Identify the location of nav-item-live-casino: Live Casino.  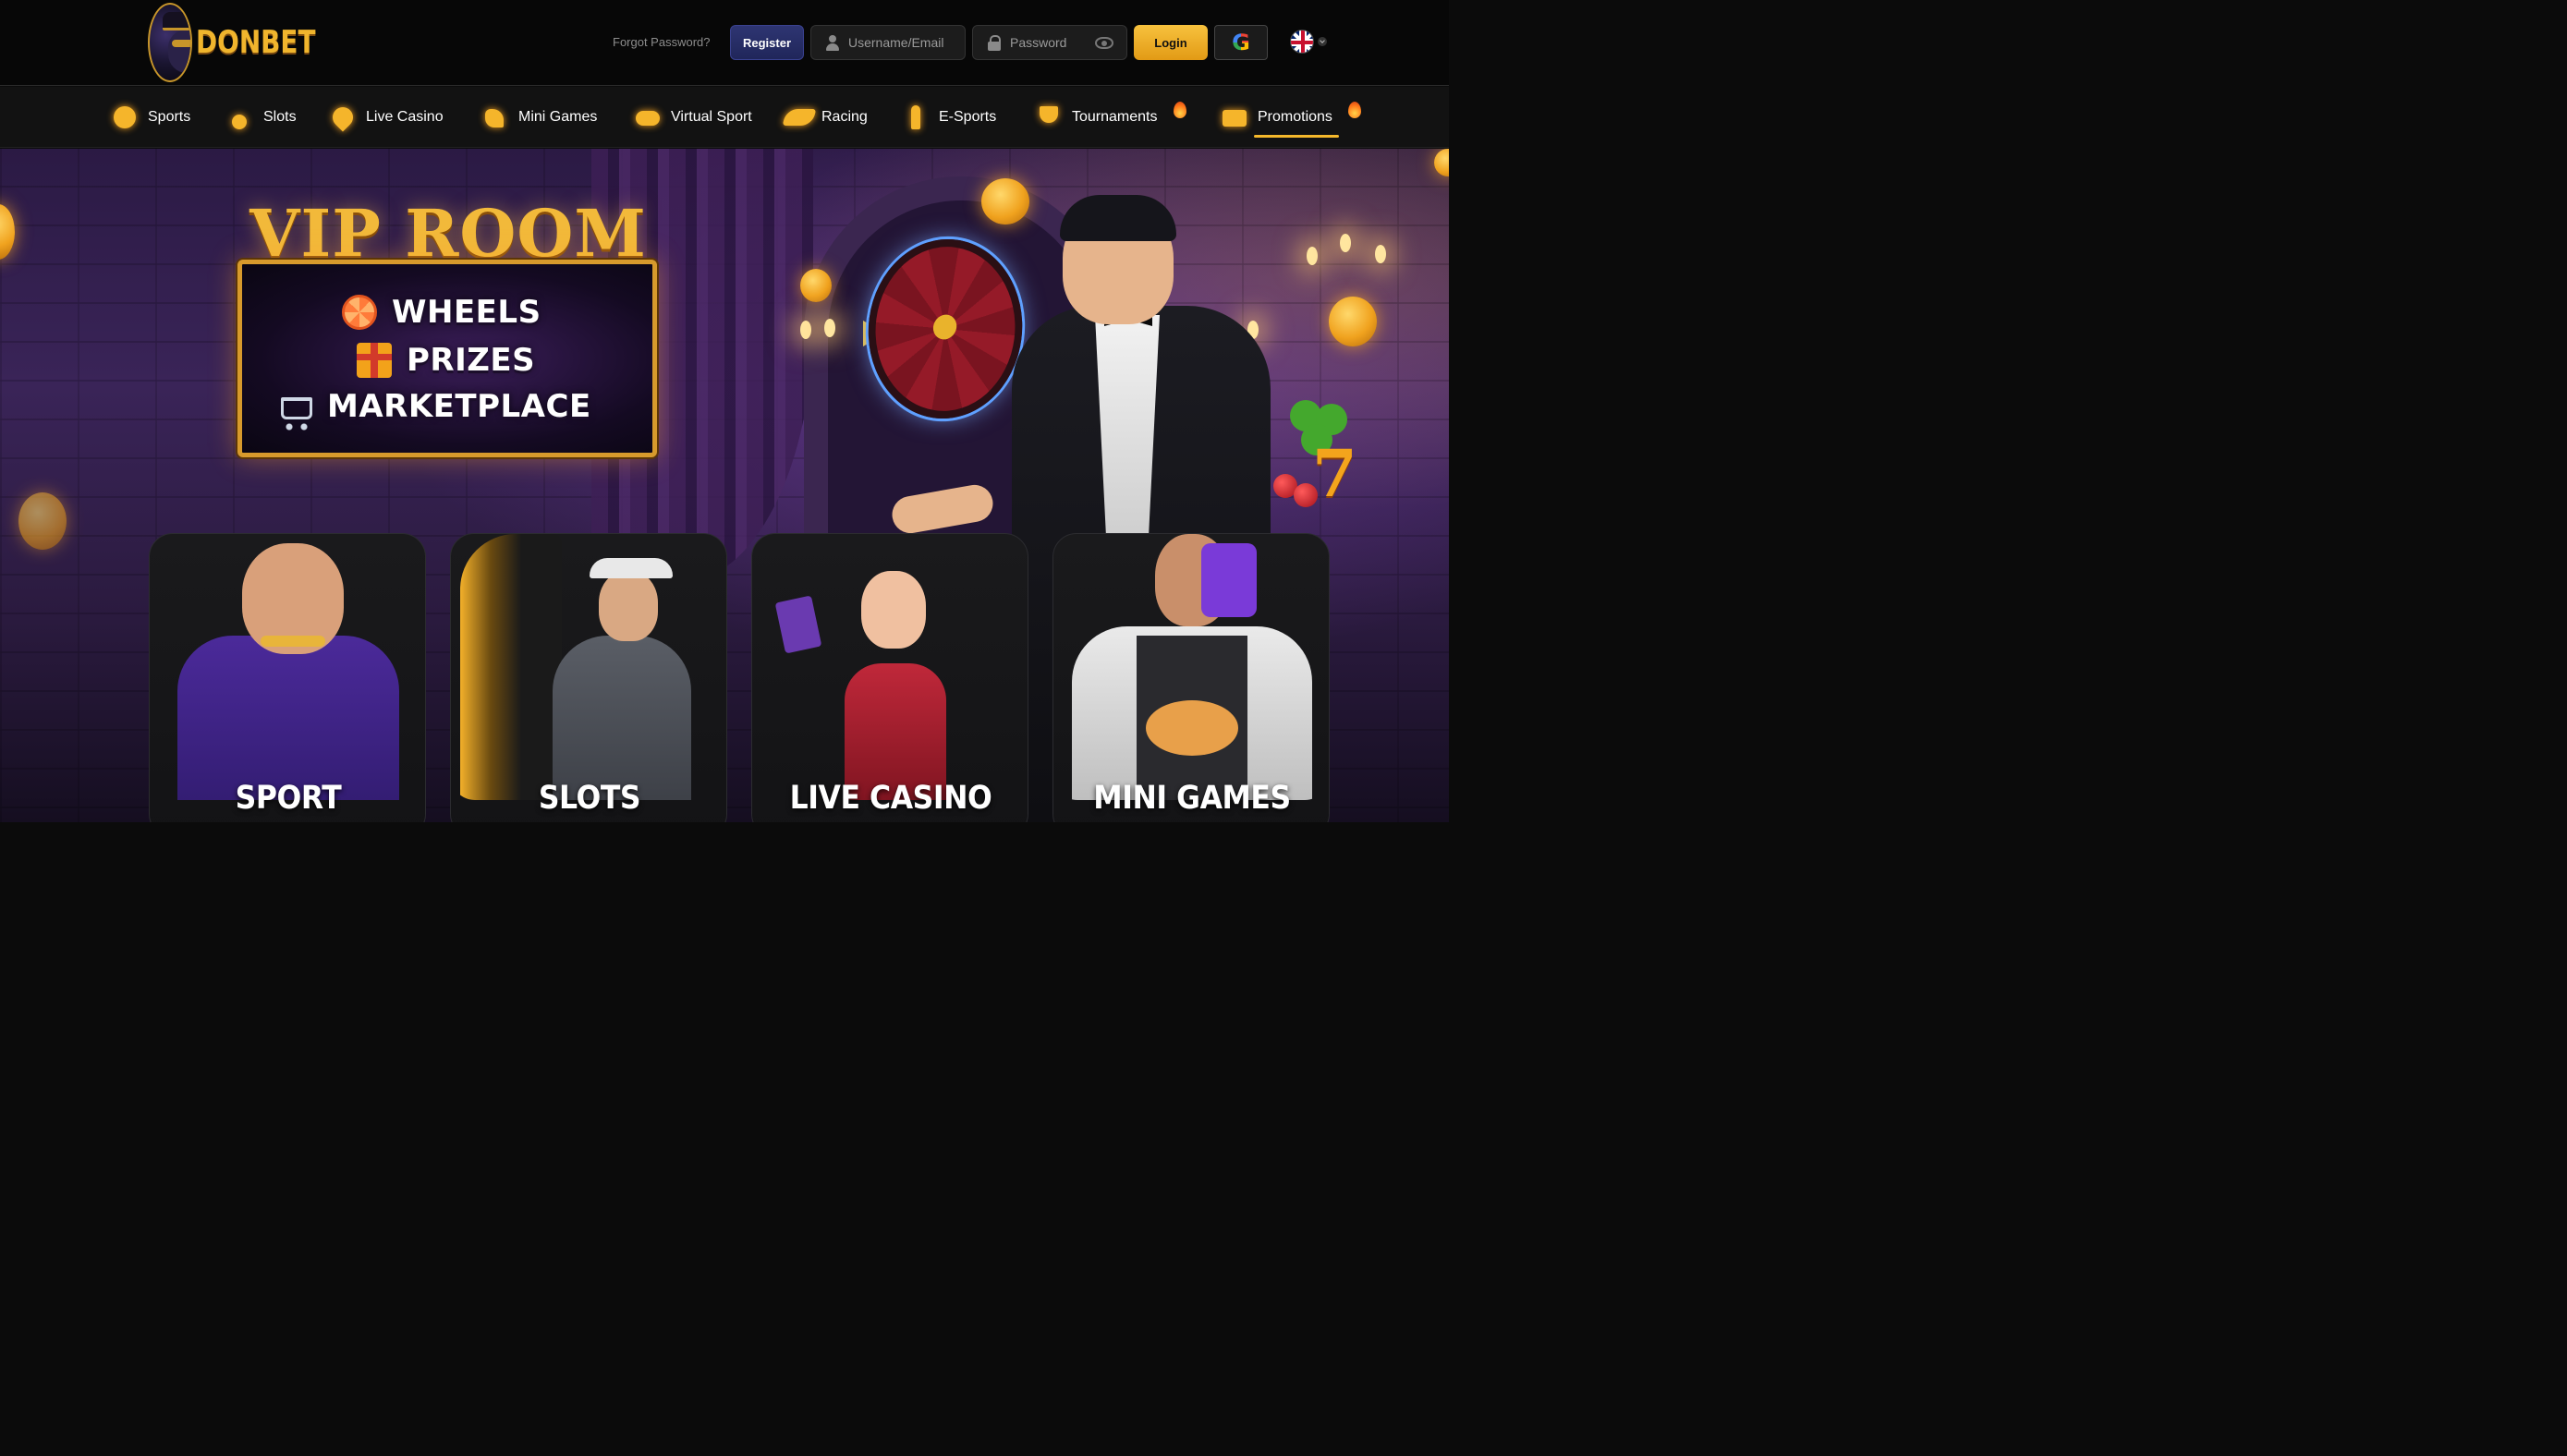
(386, 117).